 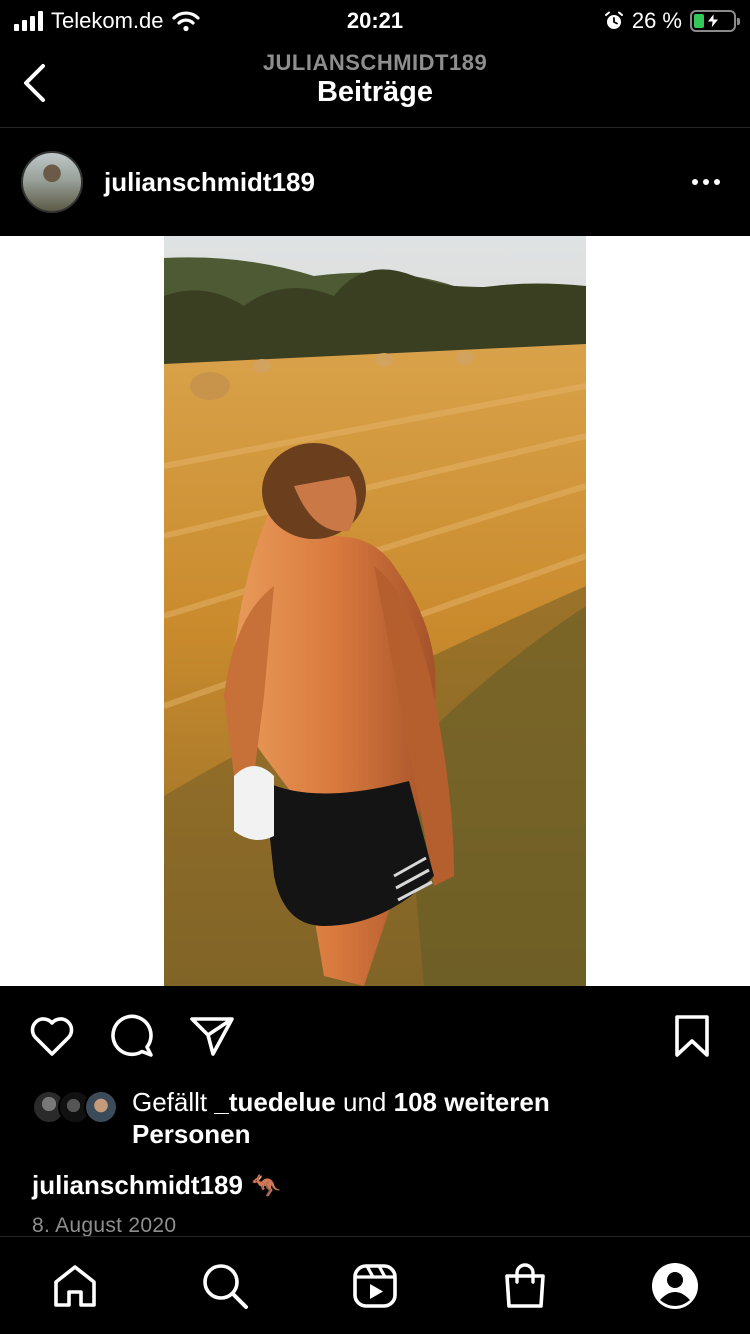 What do you see at coordinates (104, 1225) in the screenshot?
I see `post-date: 8. August 2020` at bounding box center [104, 1225].